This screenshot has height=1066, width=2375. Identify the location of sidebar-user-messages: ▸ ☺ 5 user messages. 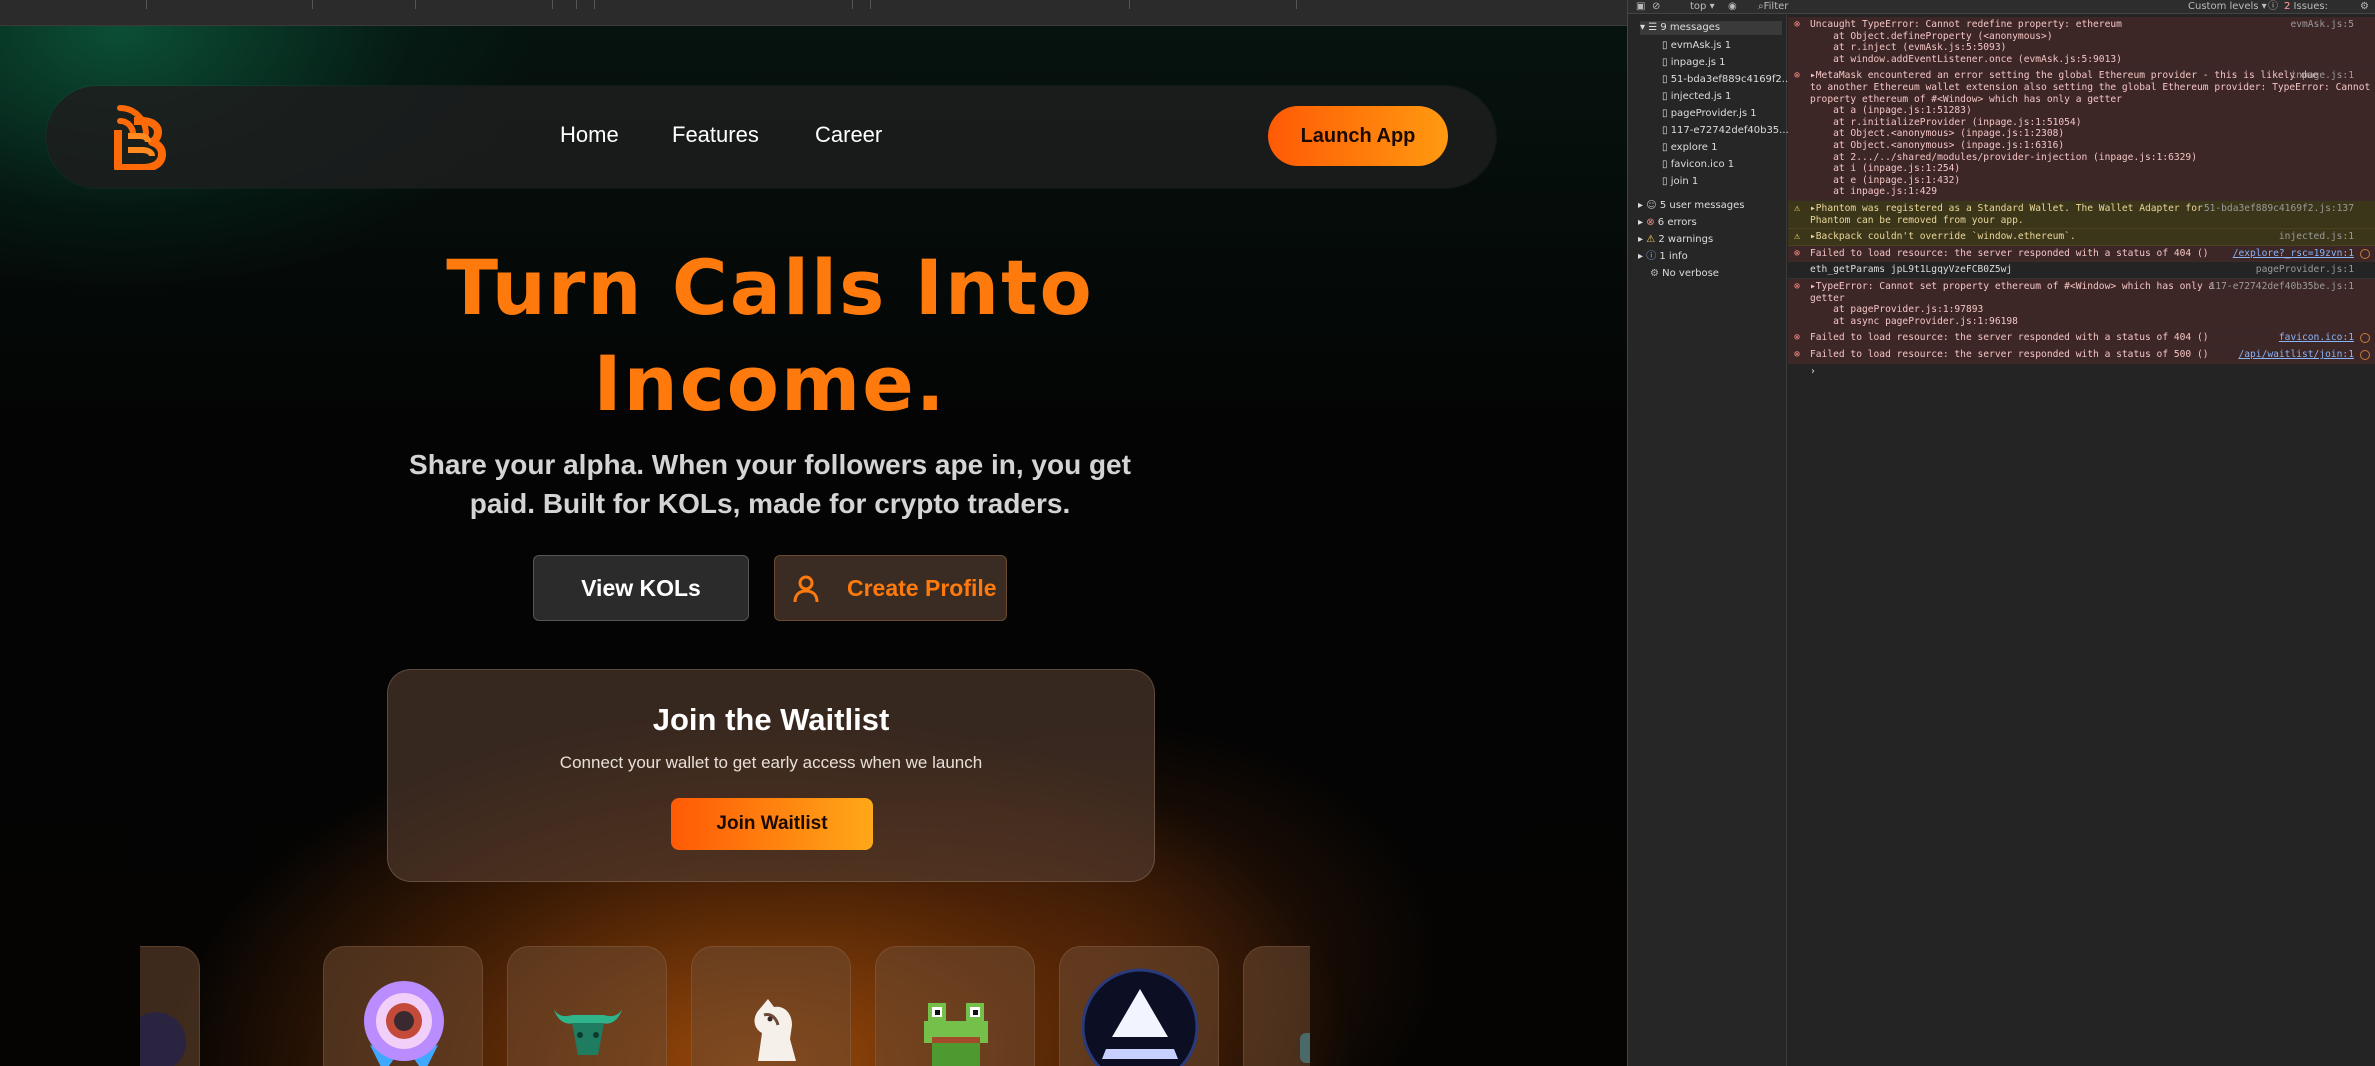
(1691, 206).